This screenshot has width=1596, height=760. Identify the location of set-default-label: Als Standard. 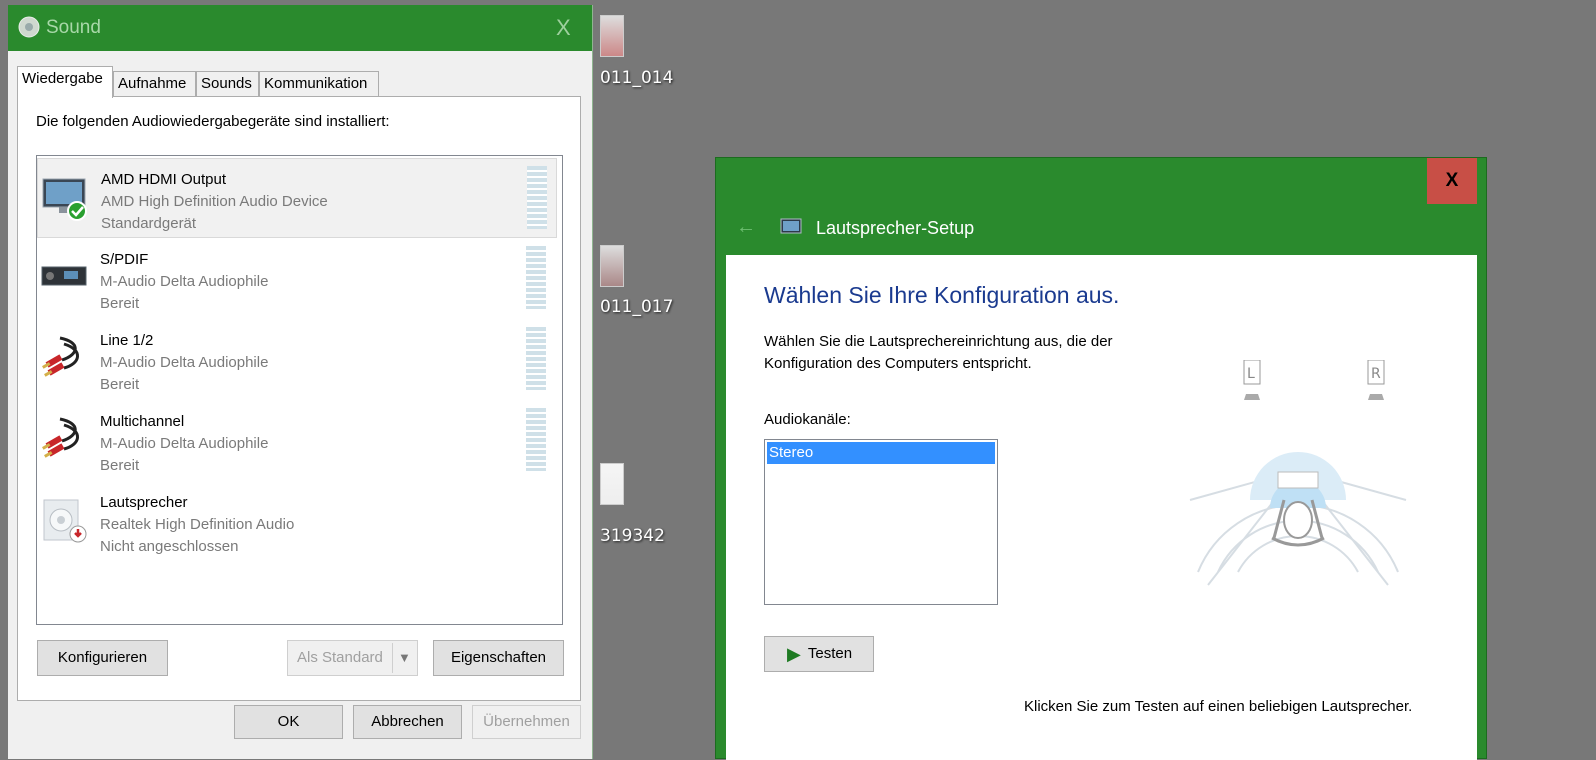
(340, 657).